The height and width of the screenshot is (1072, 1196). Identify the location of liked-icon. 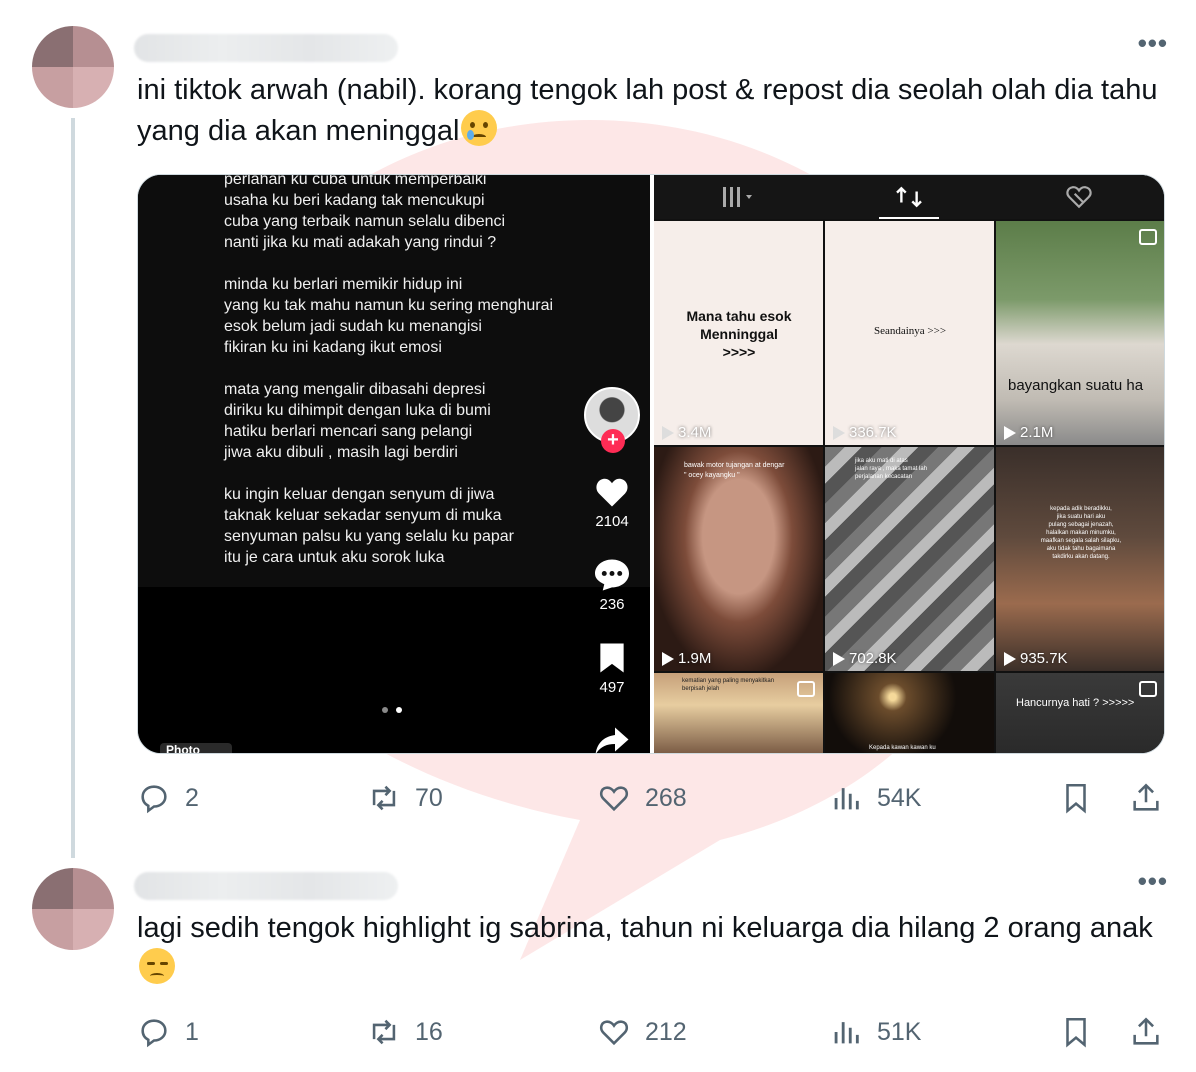
(1079, 197).